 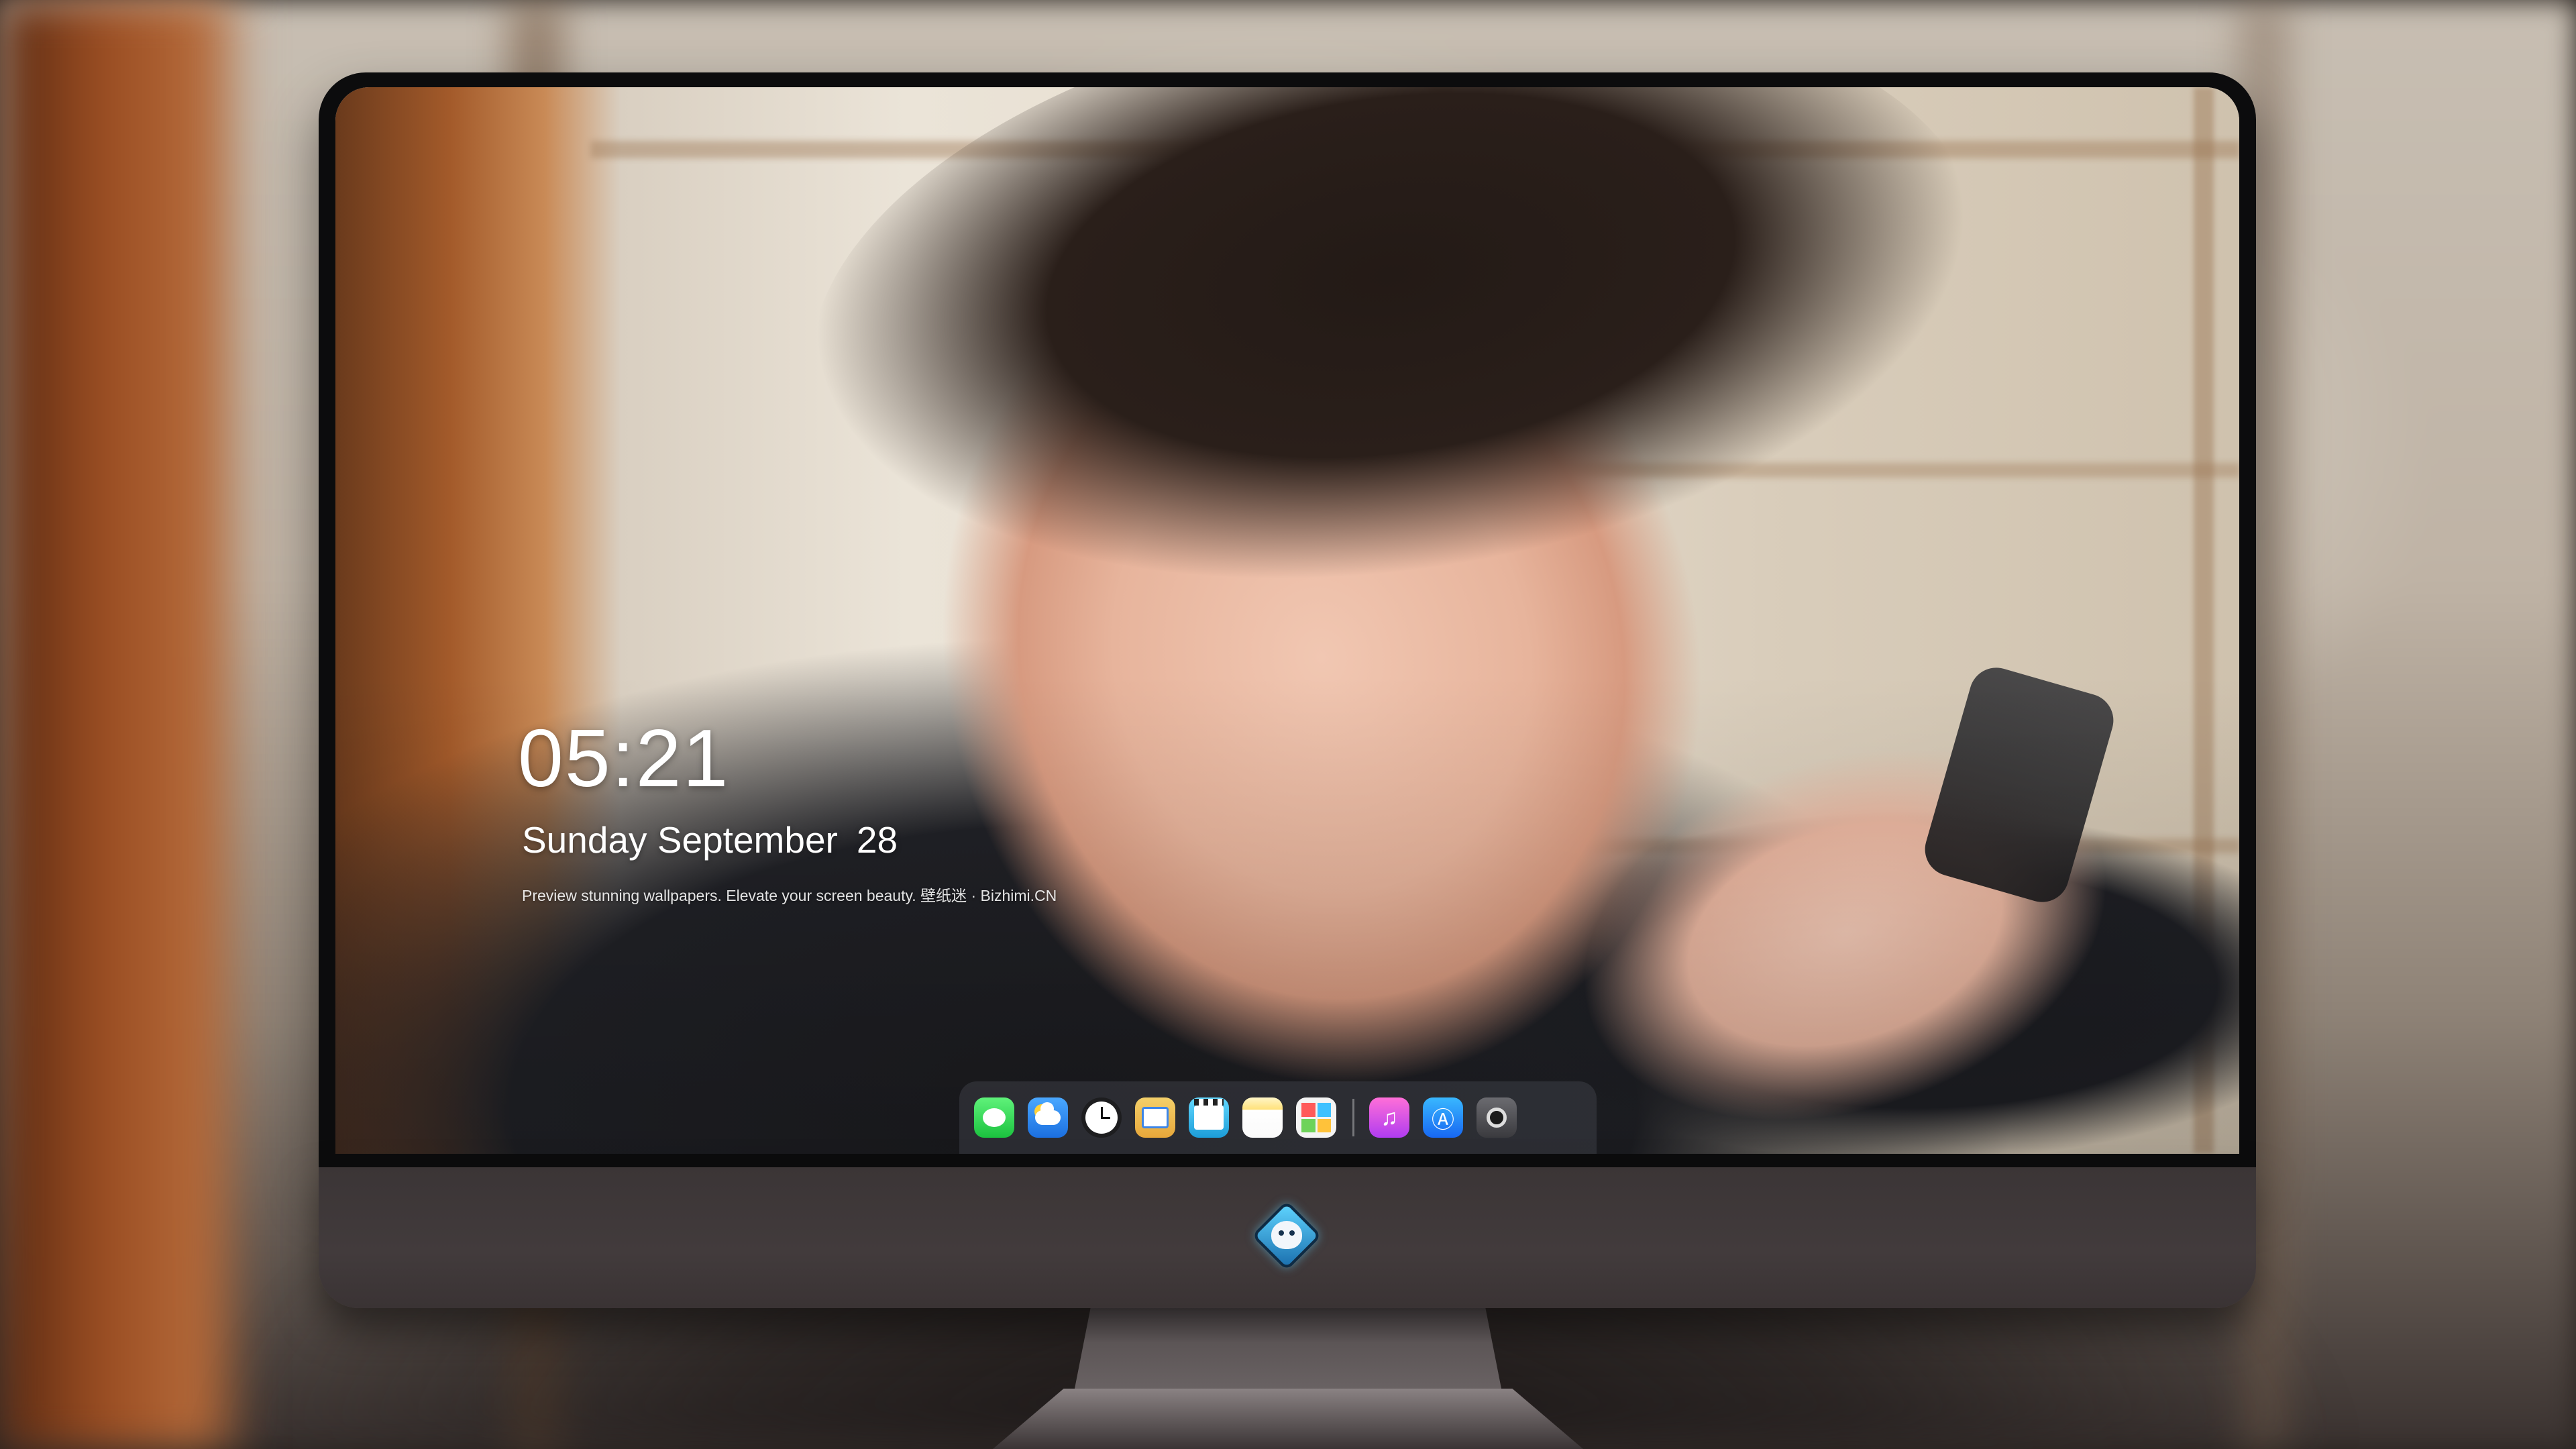 I want to click on camera-lens, so click(x=1497, y=1118).